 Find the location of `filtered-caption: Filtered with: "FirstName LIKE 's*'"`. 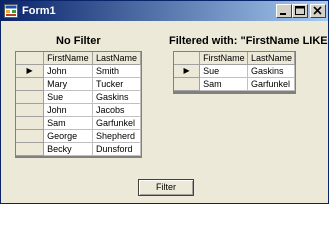

filtered-caption: Filtered with: "FirstName LIKE 's*'" is located at coordinates (248, 41).